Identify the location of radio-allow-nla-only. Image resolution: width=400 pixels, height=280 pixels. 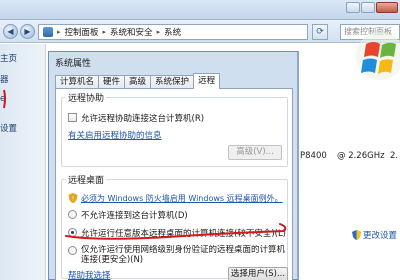
(72, 250).